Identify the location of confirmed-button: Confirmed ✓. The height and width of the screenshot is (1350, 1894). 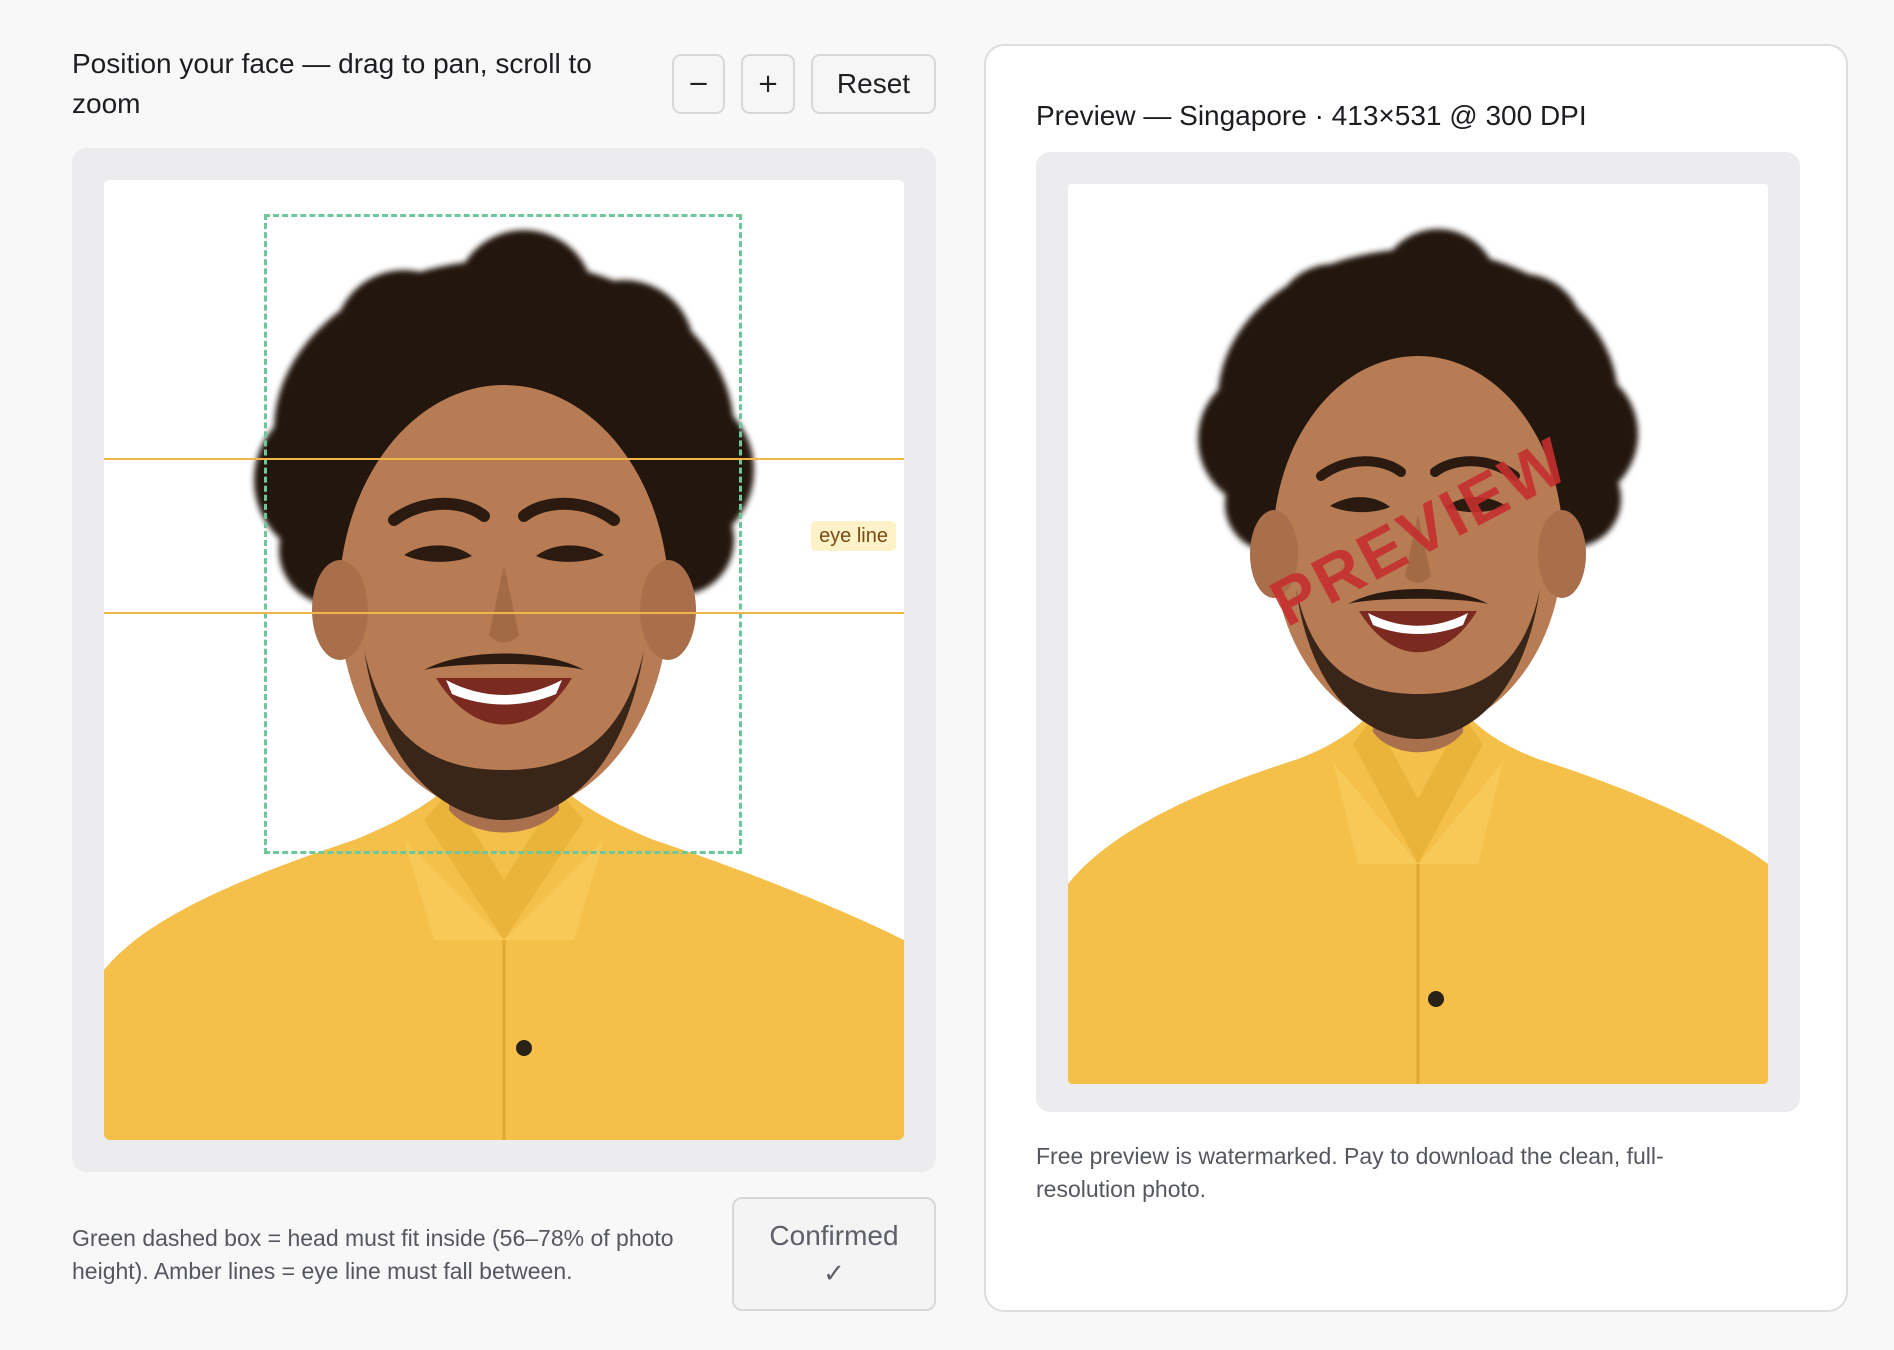
(834, 1254).